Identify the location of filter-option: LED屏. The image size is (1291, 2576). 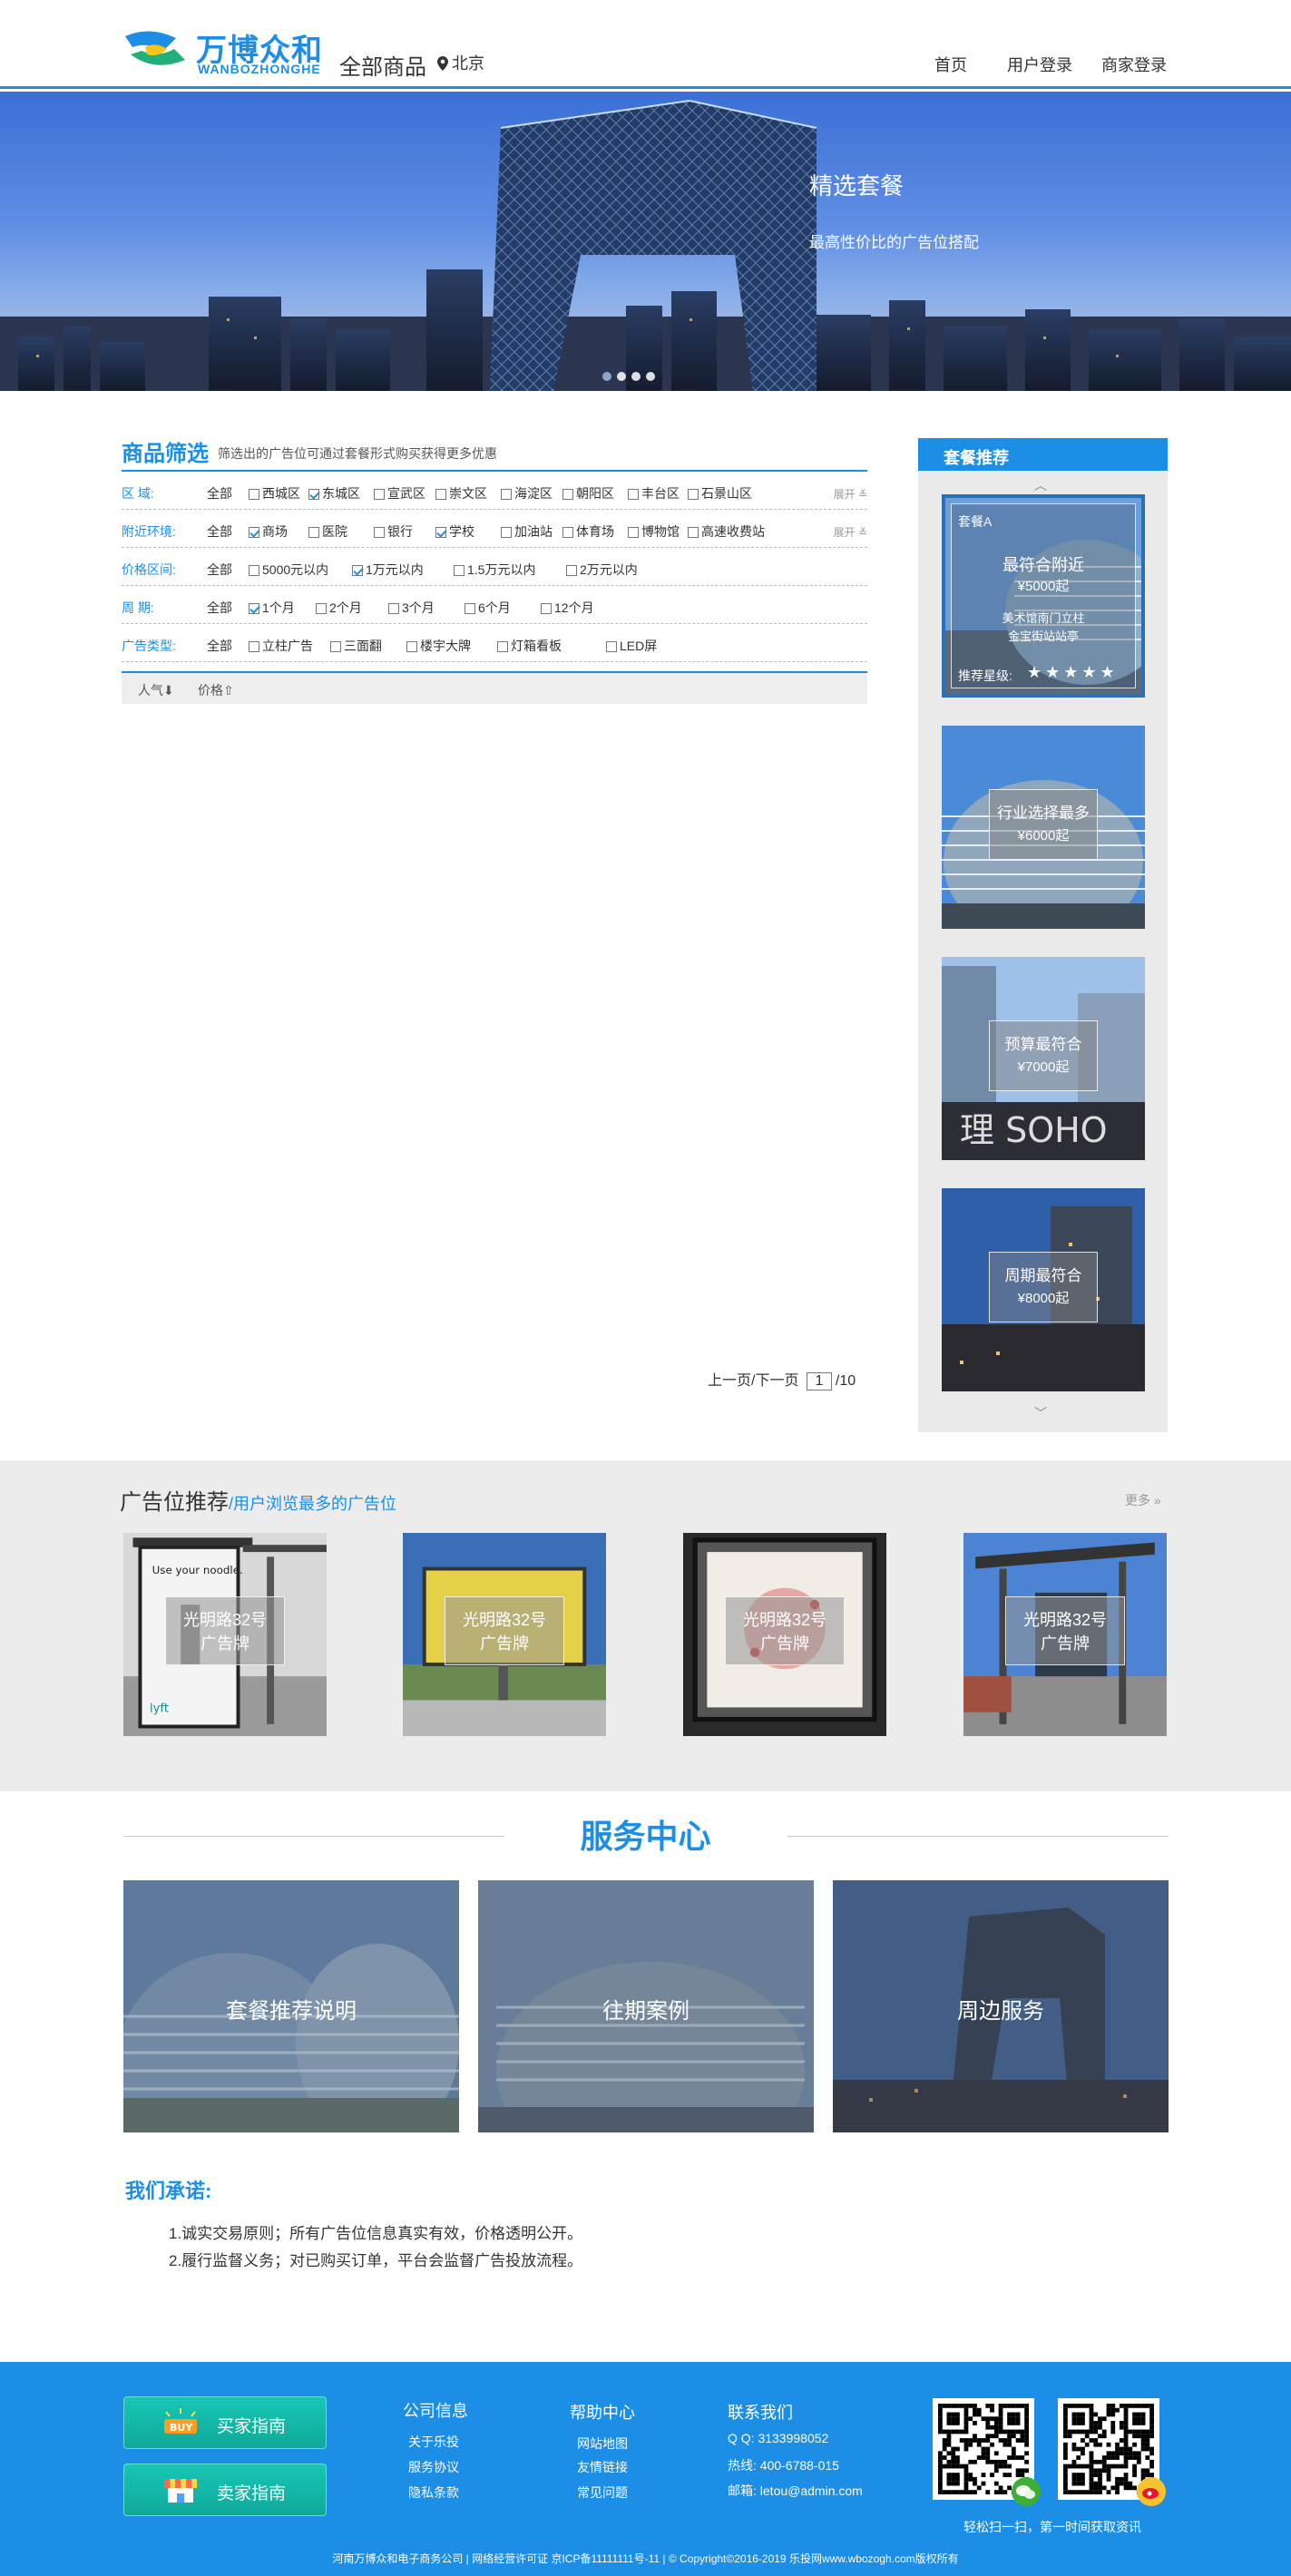
(631, 646).